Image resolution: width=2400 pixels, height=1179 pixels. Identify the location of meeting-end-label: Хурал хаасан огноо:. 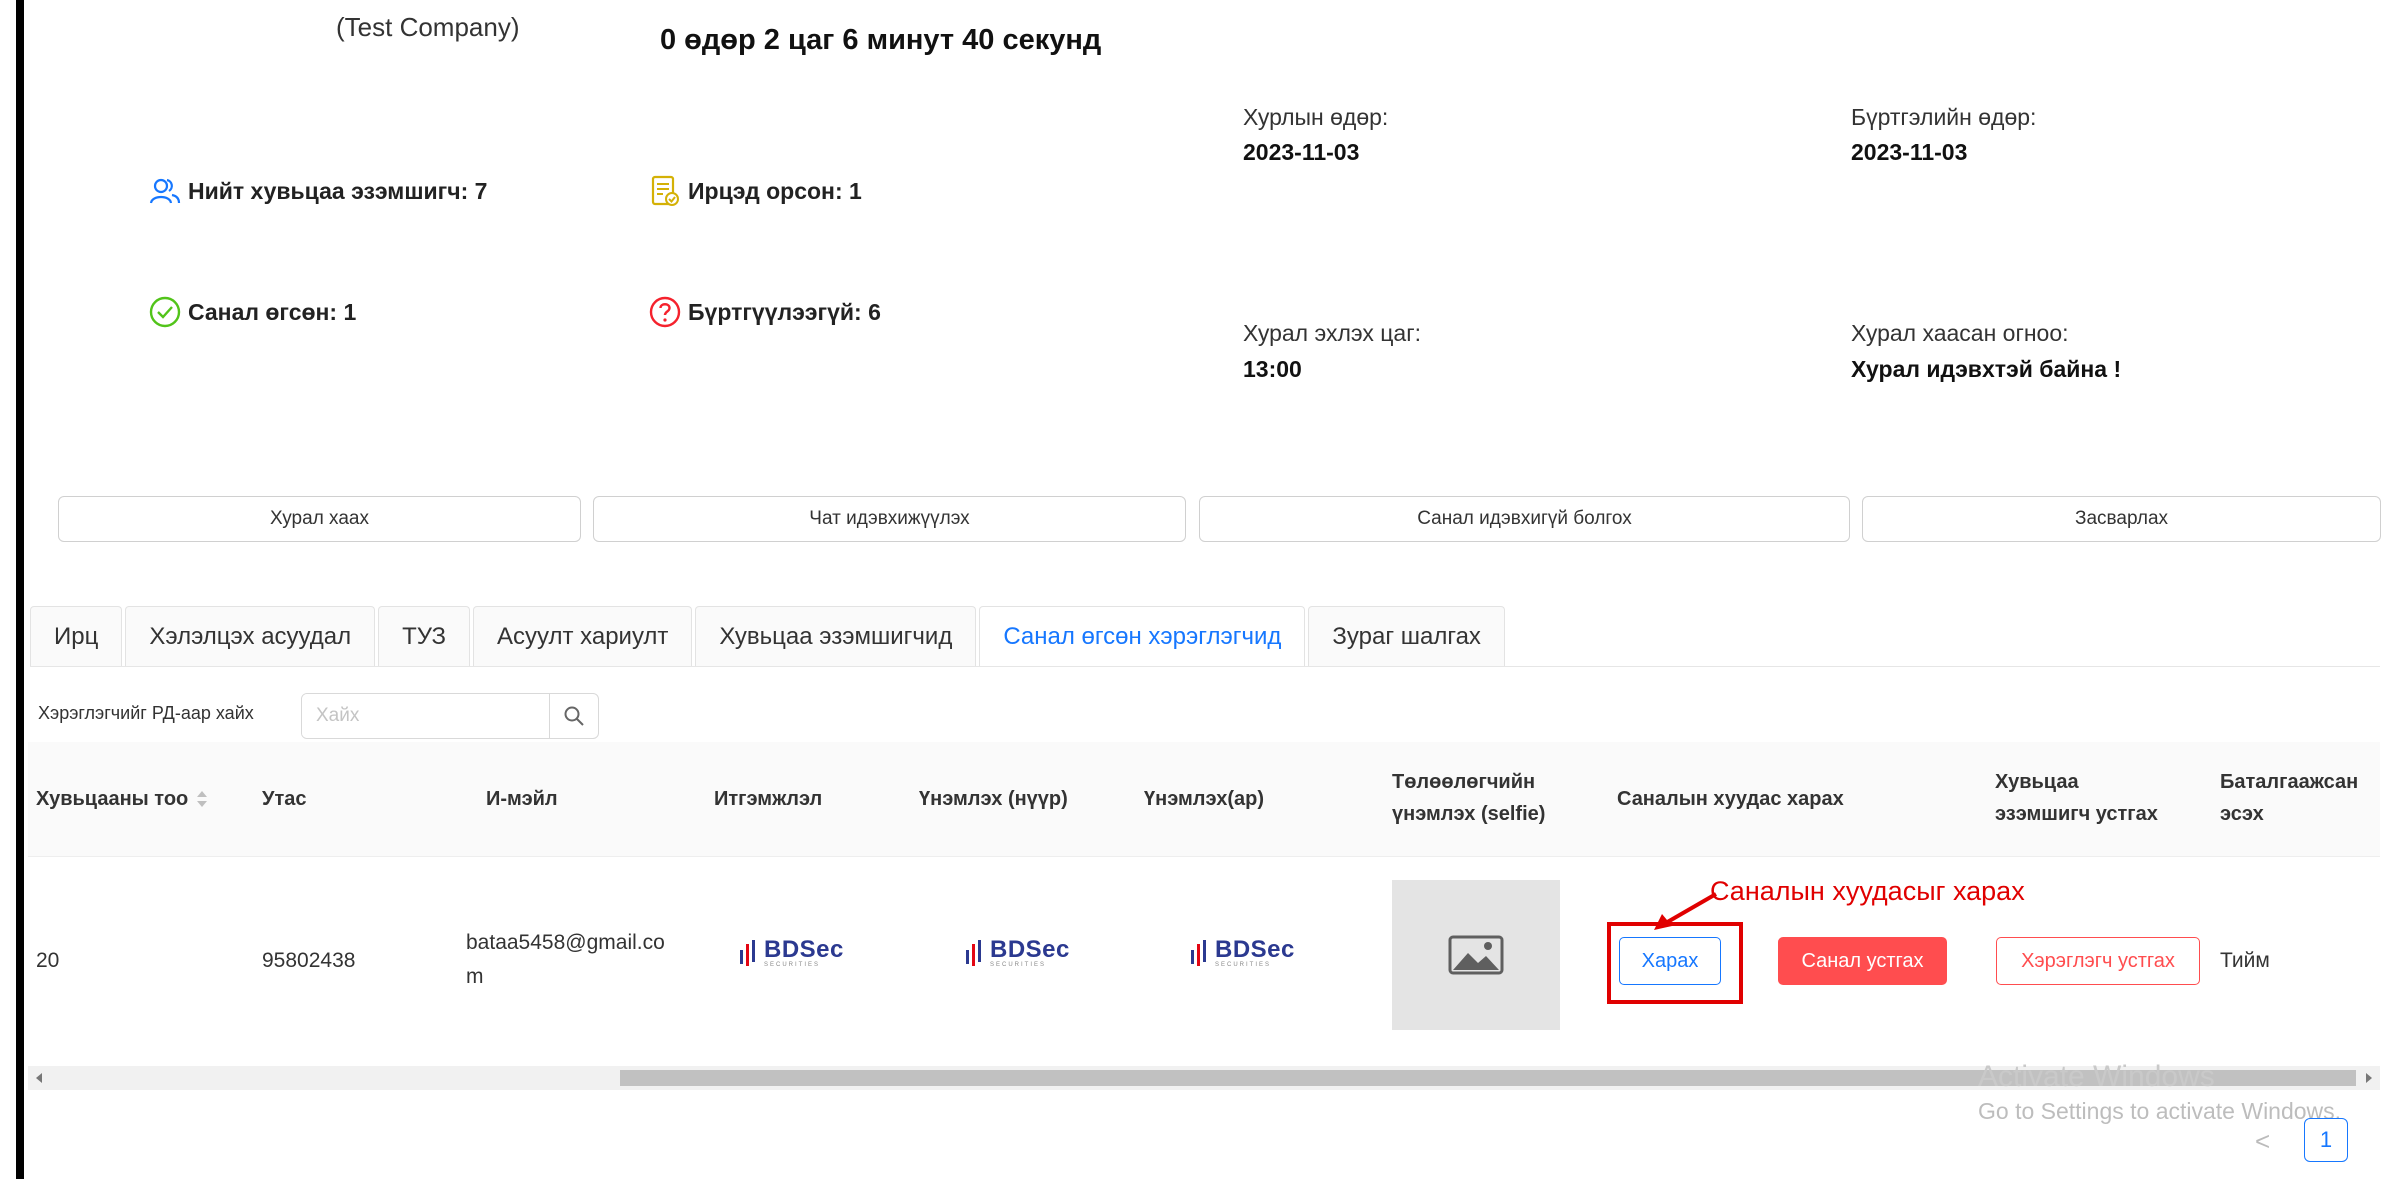
(1960, 333).